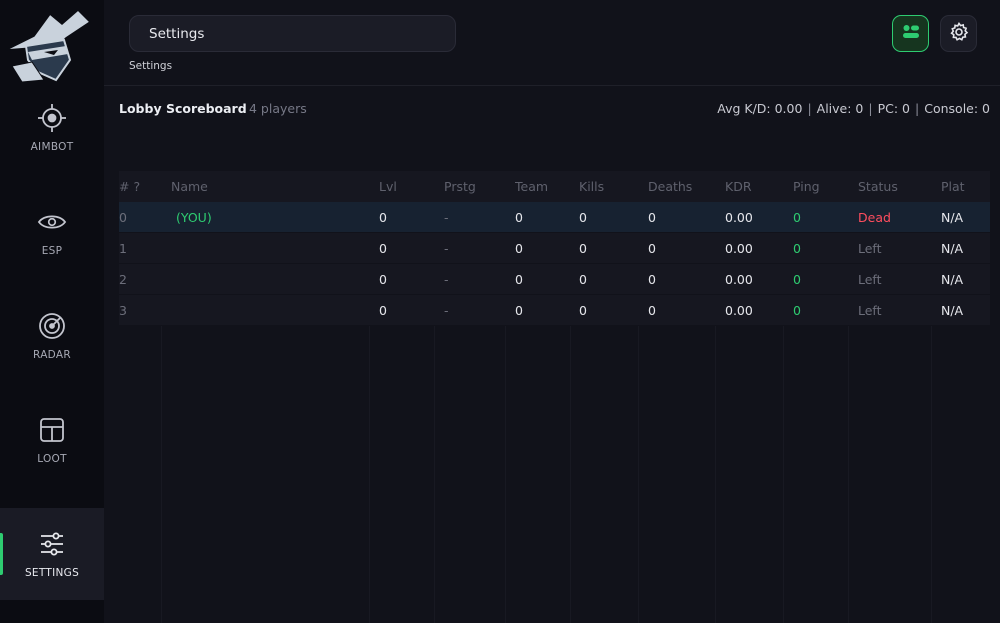 This screenshot has height=623, width=1000. Describe the element at coordinates (194, 217) in the screenshot. I see `cell-name: (YOU)` at that location.